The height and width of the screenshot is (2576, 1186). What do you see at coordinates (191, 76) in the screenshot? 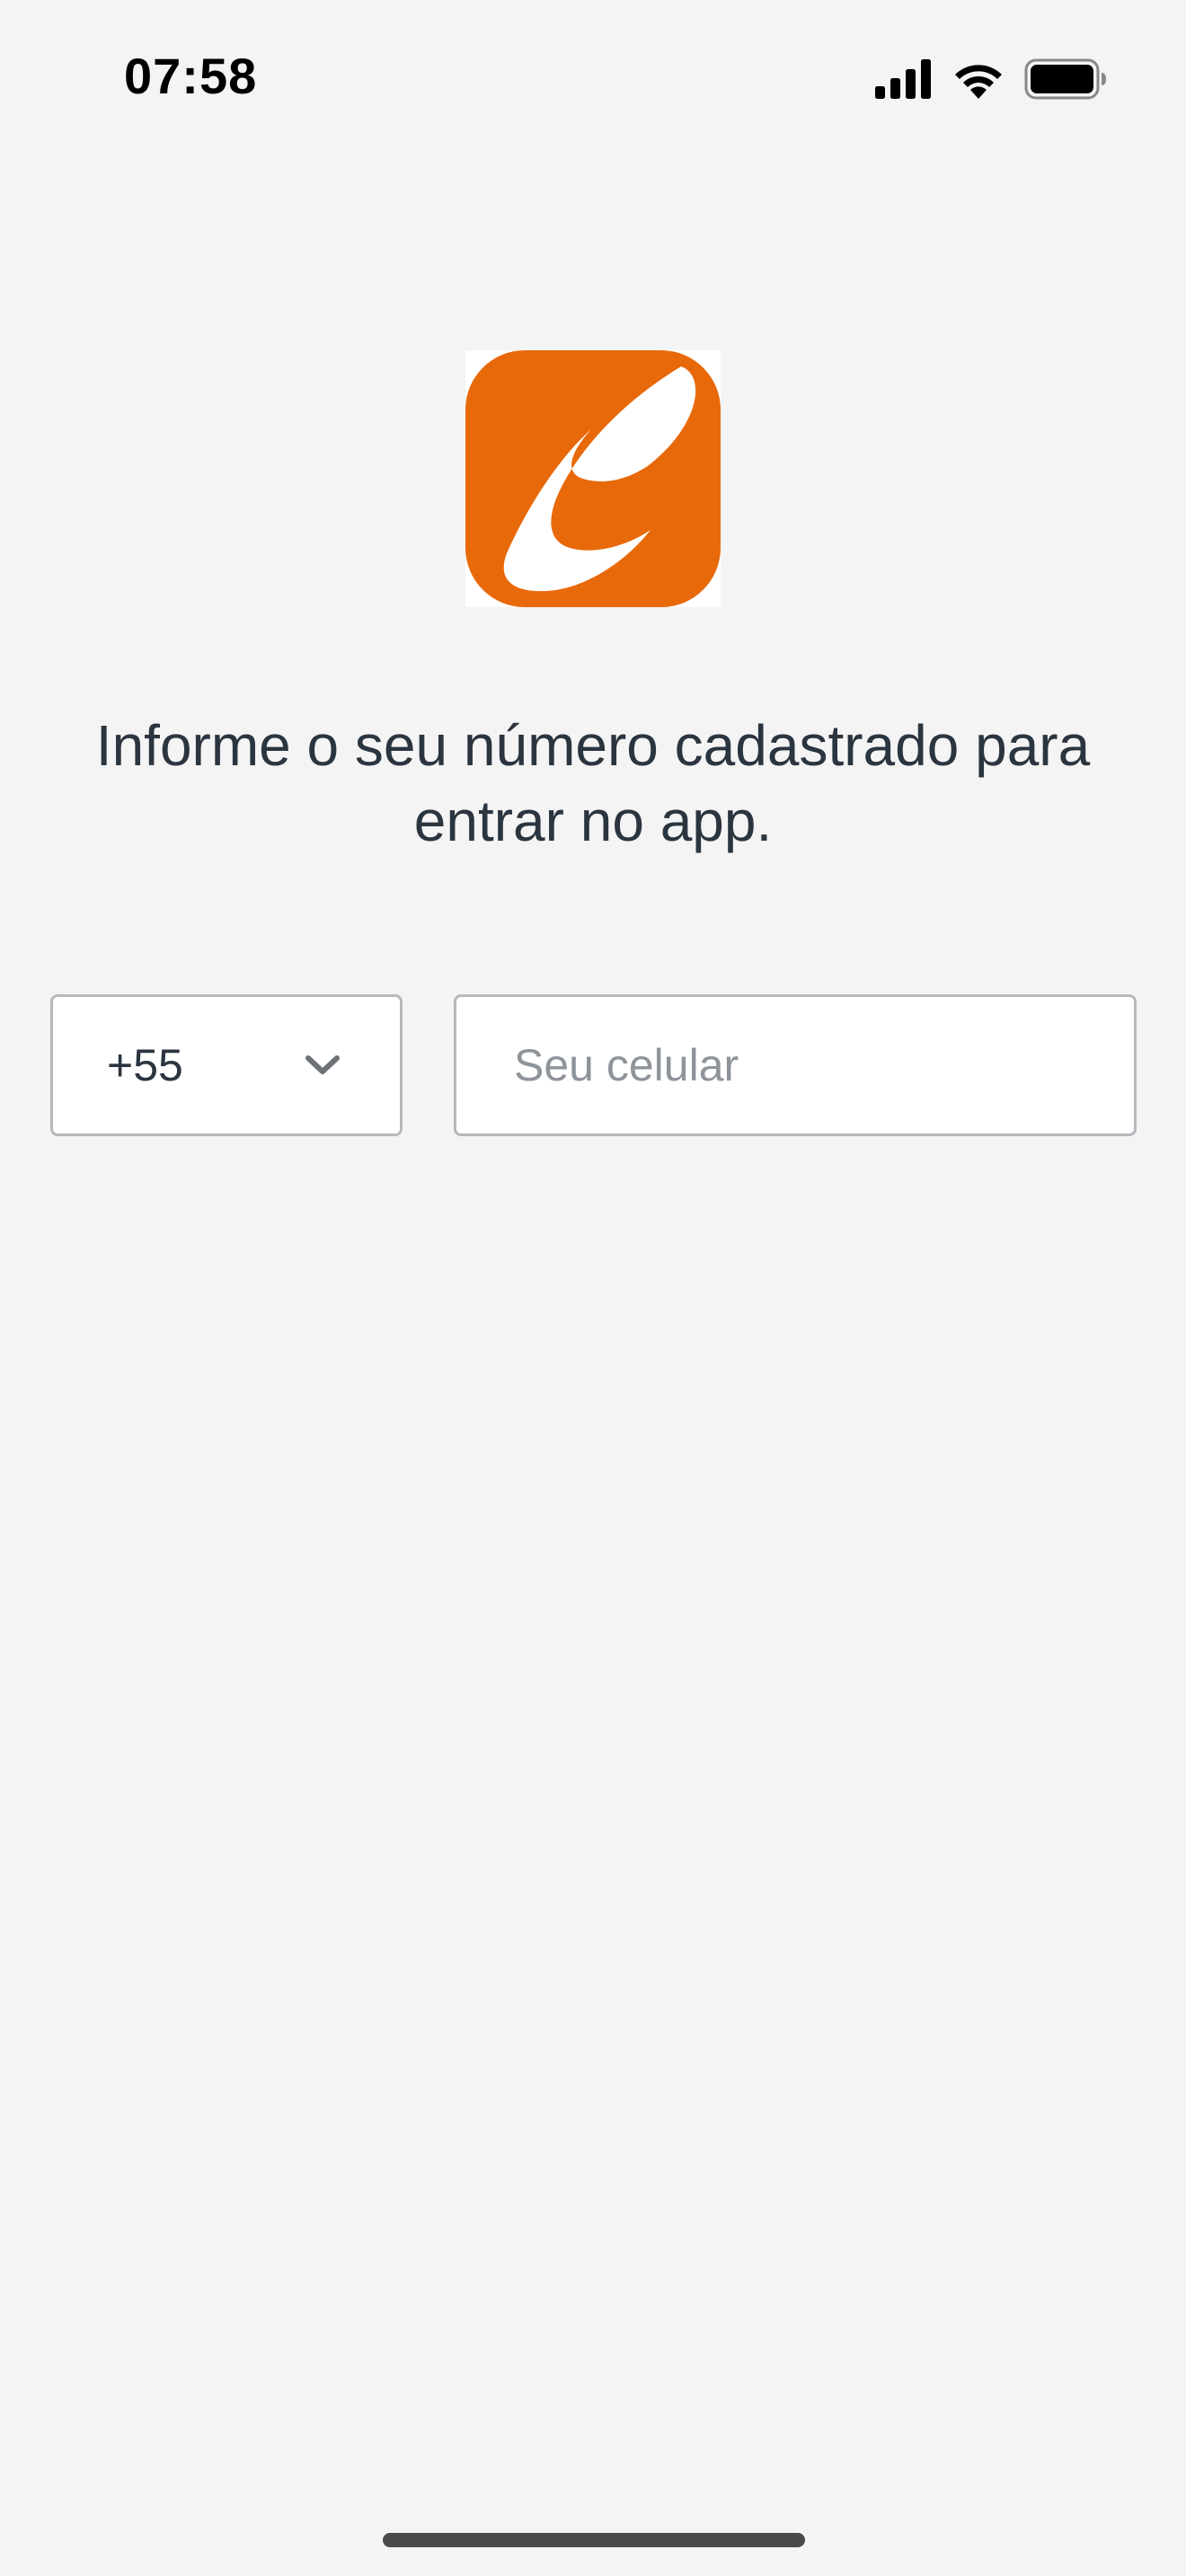
I see `status-time: 07:58` at bounding box center [191, 76].